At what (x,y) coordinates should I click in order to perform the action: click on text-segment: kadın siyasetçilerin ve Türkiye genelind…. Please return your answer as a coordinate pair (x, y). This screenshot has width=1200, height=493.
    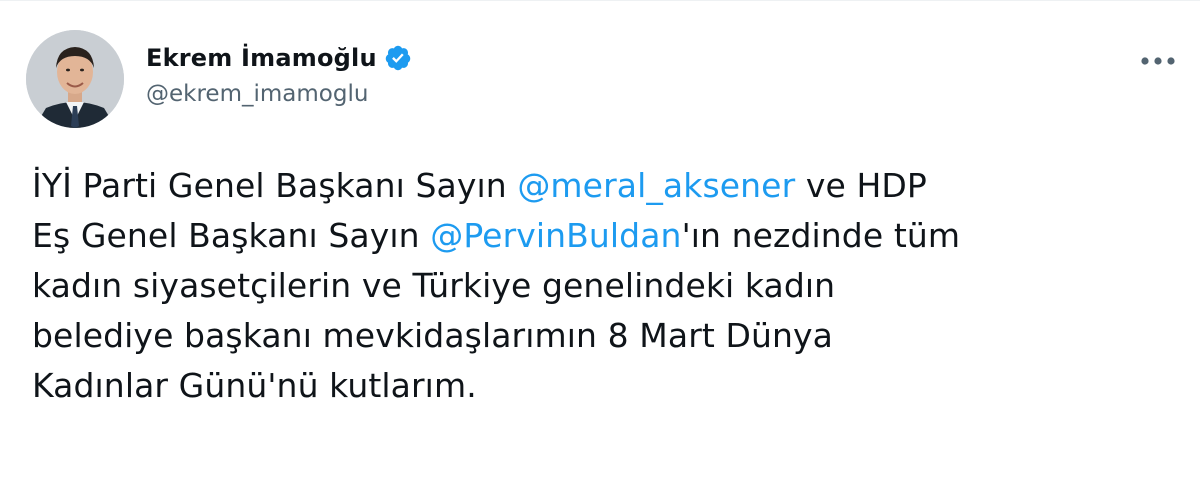
    Looking at the image, I should click on (434, 285).